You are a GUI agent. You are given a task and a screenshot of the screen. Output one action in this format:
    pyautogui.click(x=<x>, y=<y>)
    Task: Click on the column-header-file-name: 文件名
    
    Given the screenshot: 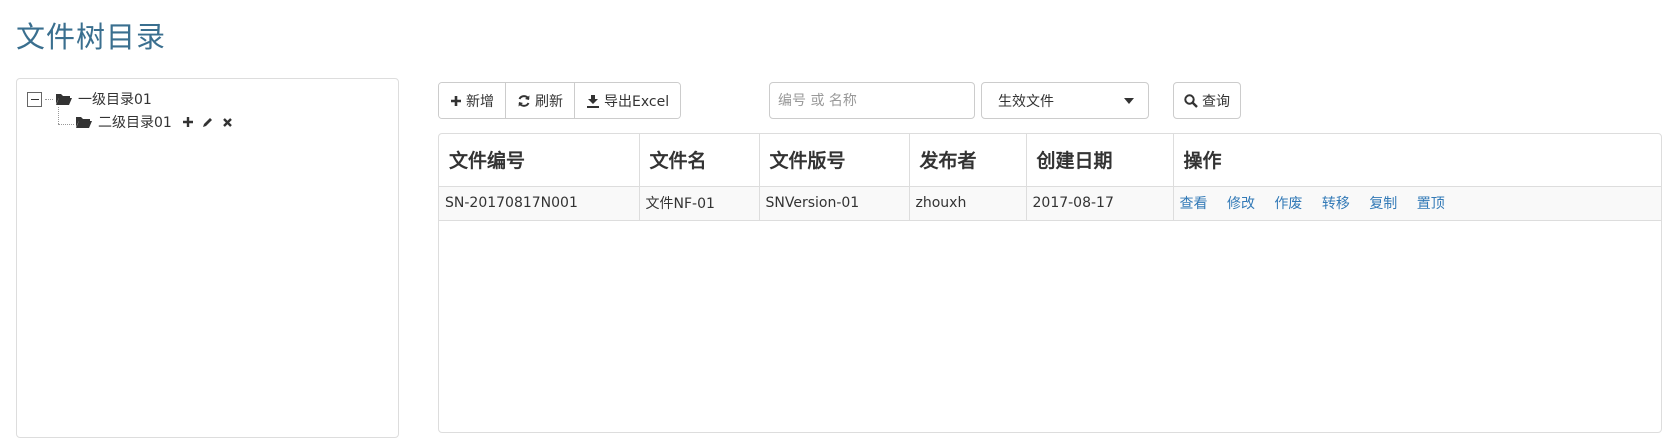 What is the action you would take?
    pyautogui.click(x=699, y=160)
    